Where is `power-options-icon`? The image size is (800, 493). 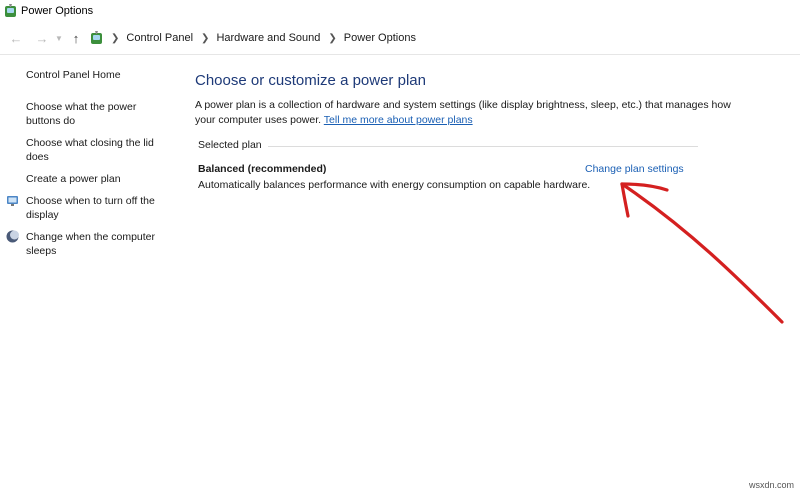
power-options-icon is located at coordinates (10, 10).